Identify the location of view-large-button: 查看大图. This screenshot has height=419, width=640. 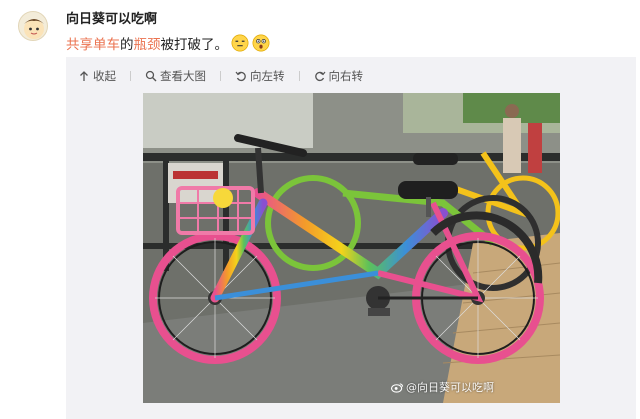
(183, 76).